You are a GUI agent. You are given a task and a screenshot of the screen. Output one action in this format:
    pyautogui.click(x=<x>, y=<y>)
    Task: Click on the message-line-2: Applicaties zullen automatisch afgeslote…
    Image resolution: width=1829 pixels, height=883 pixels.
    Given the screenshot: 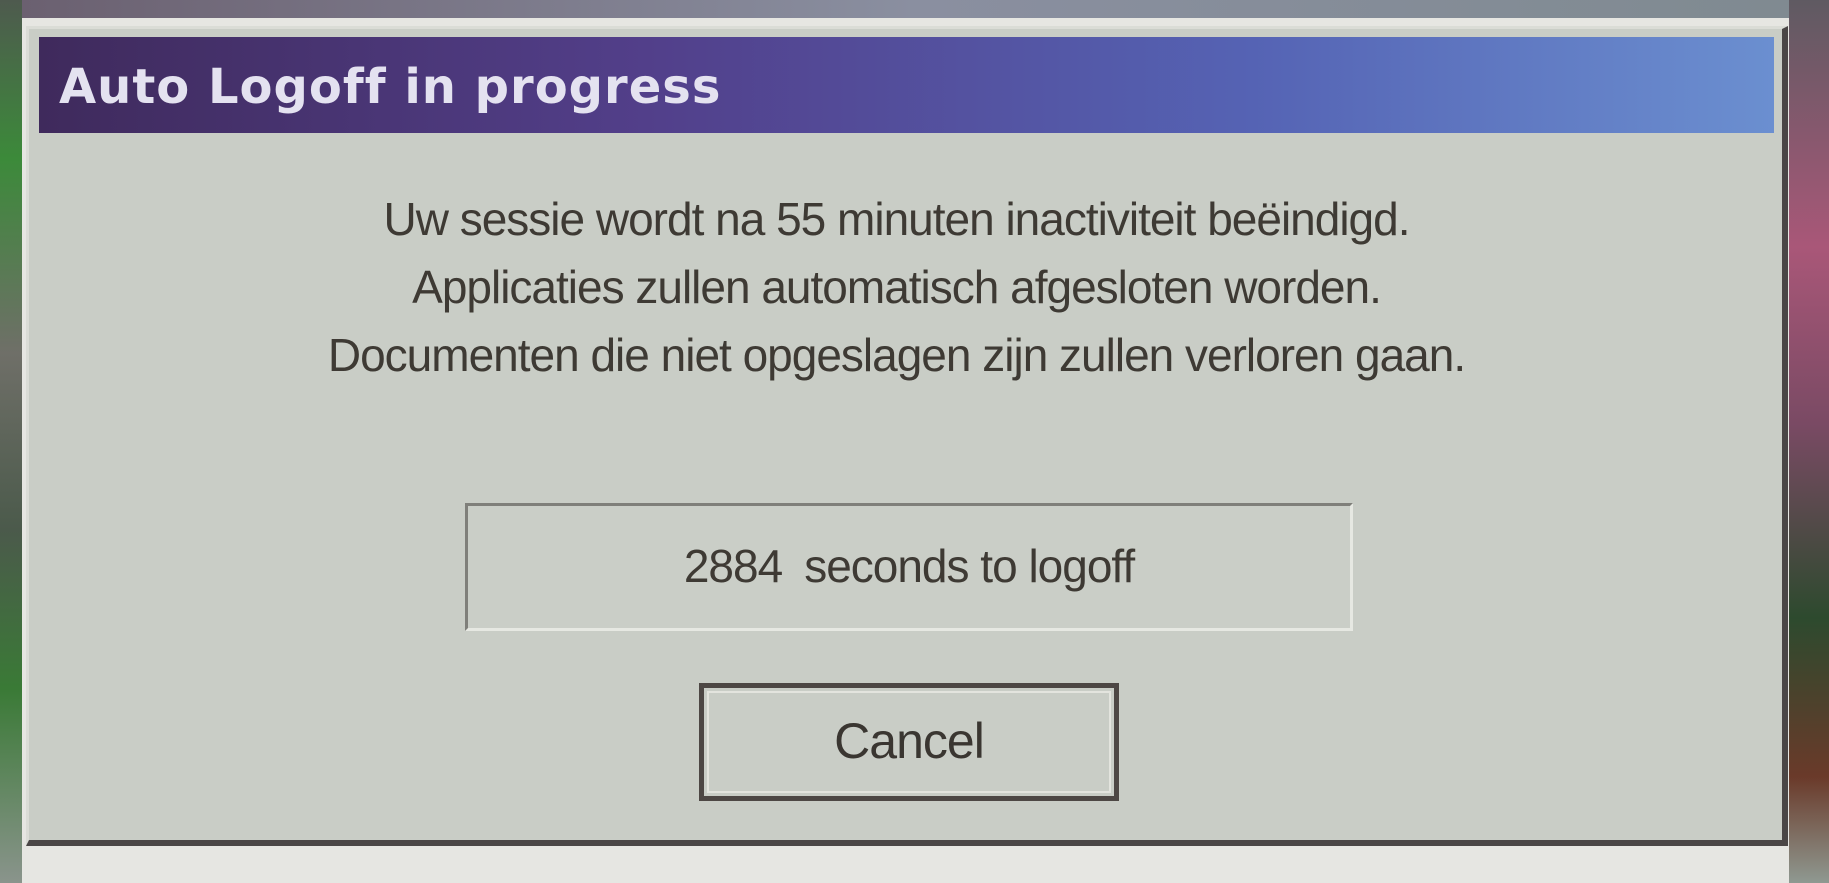 What is the action you would take?
    pyautogui.click(x=897, y=287)
    